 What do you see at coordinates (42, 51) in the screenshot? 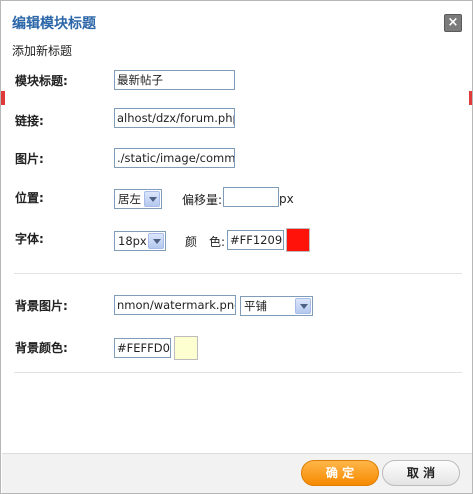
I see `dialog-subtitle: 添加新标题` at bounding box center [42, 51].